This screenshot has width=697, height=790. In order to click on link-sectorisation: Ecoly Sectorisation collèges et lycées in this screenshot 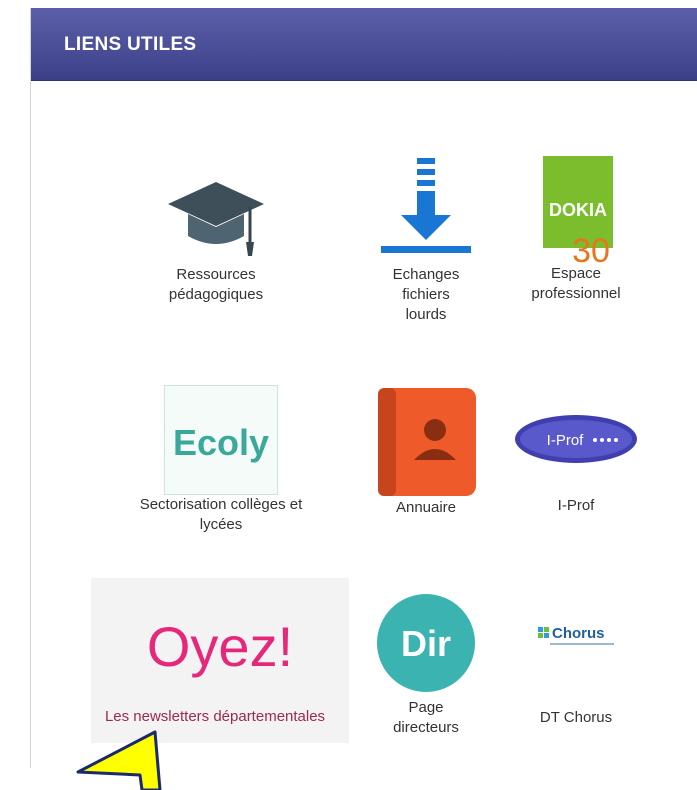, I will do `click(221, 470)`.